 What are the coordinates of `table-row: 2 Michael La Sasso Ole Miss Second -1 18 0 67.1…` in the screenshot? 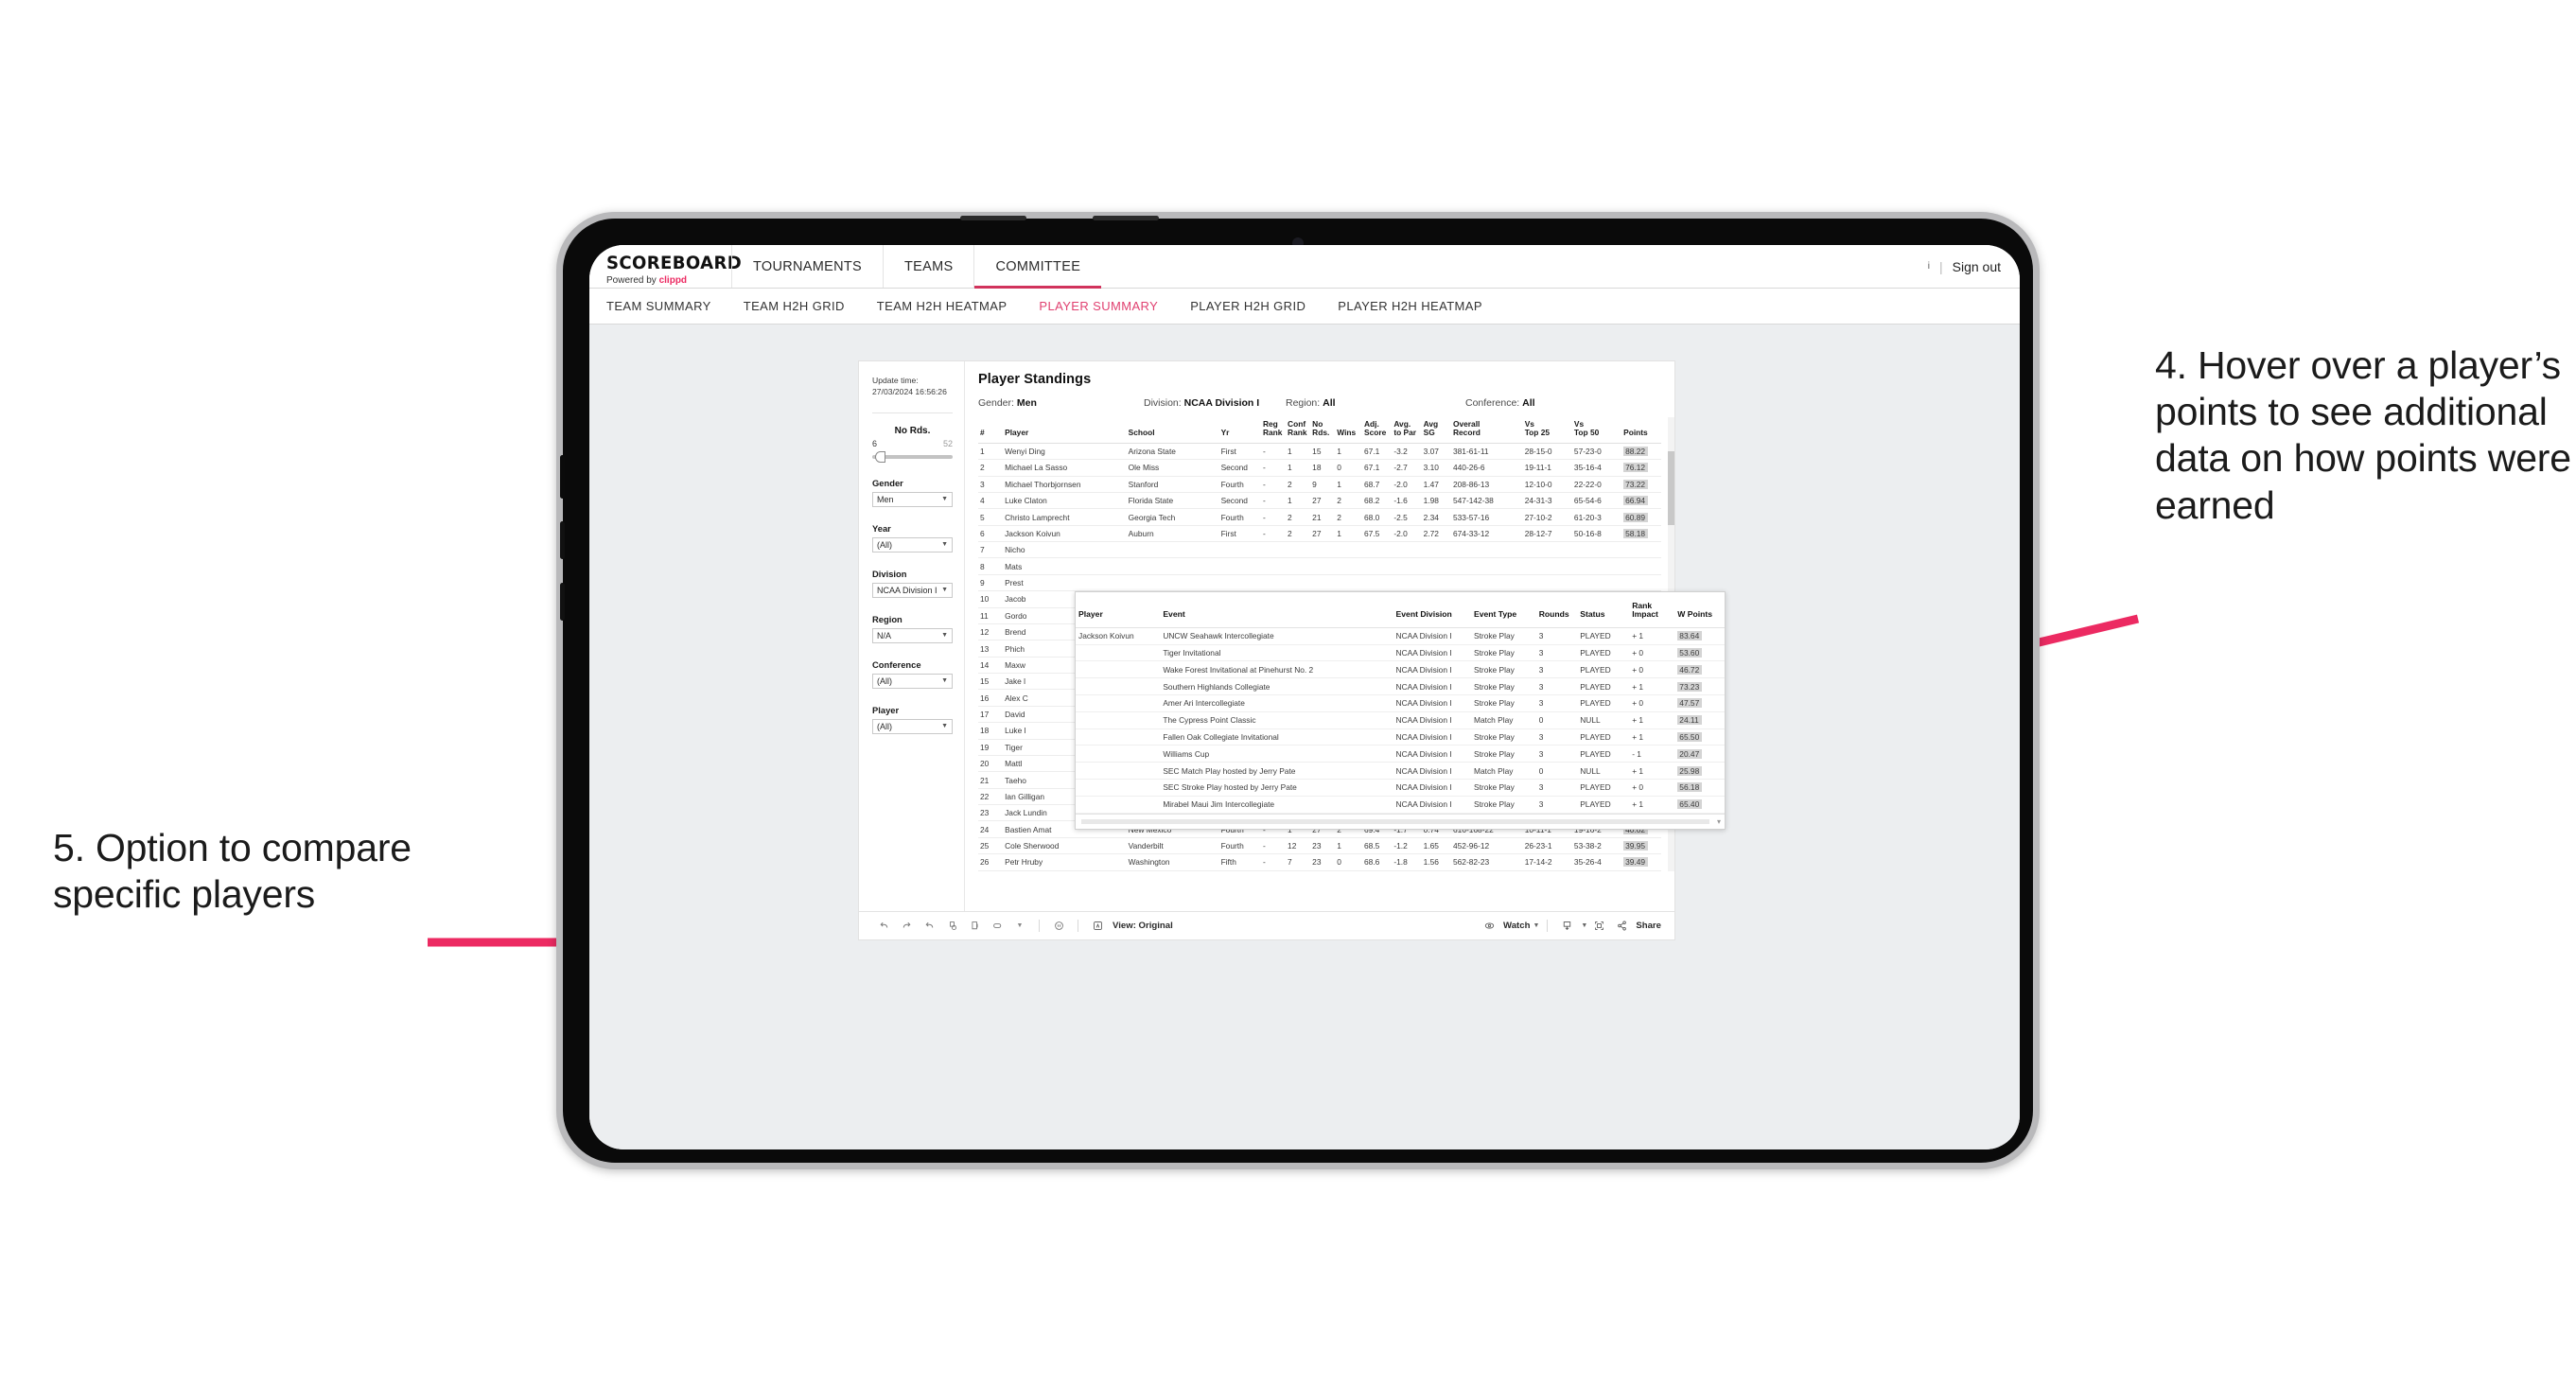 It's located at (1320, 468).